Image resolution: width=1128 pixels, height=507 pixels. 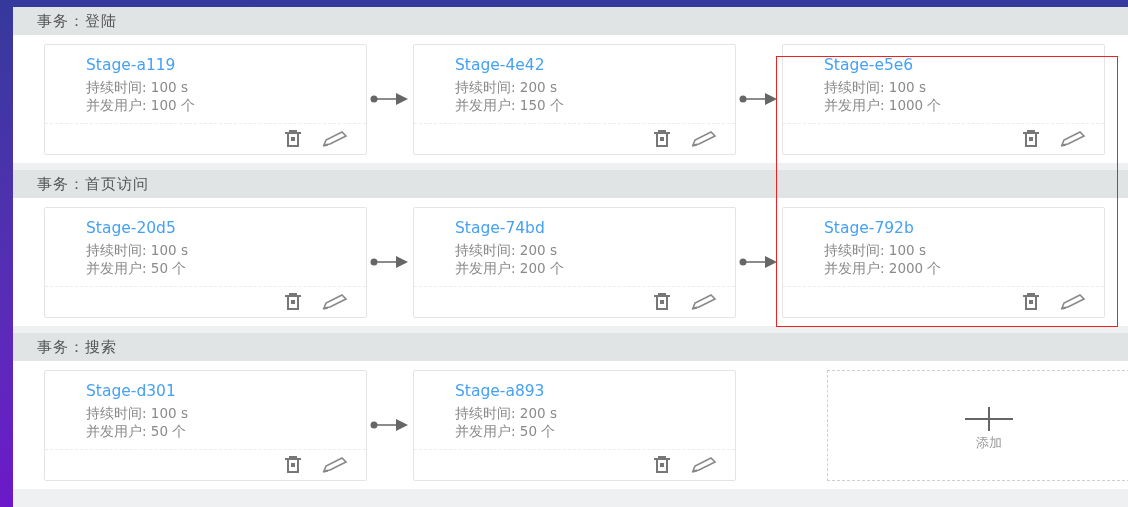 What do you see at coordinates (500, 390) in the screenshot?
I see `stage-title: Stage-a893` at bounding box center [500, 390].